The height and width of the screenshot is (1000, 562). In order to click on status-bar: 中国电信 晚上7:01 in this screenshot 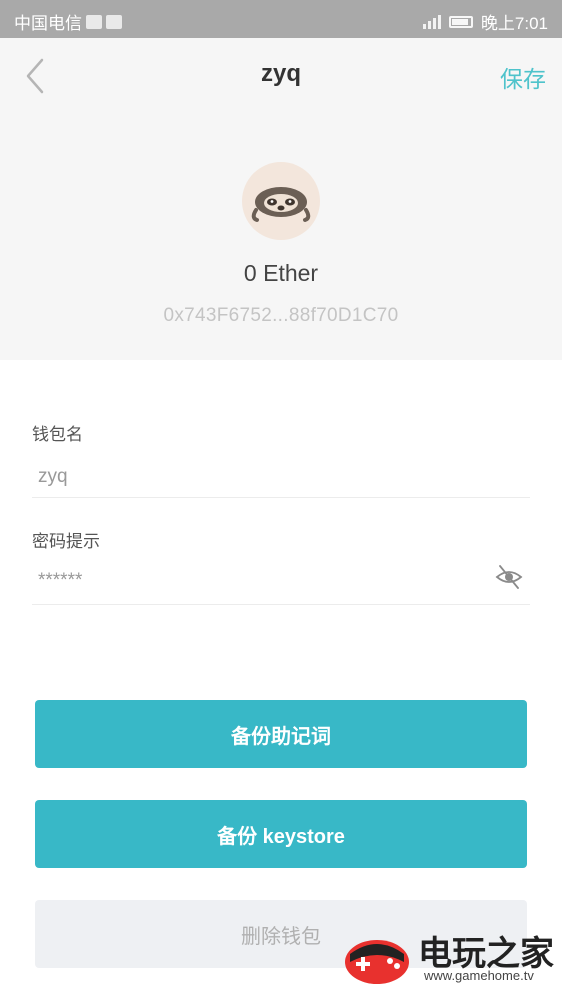, I will do `click(281, 19)`.